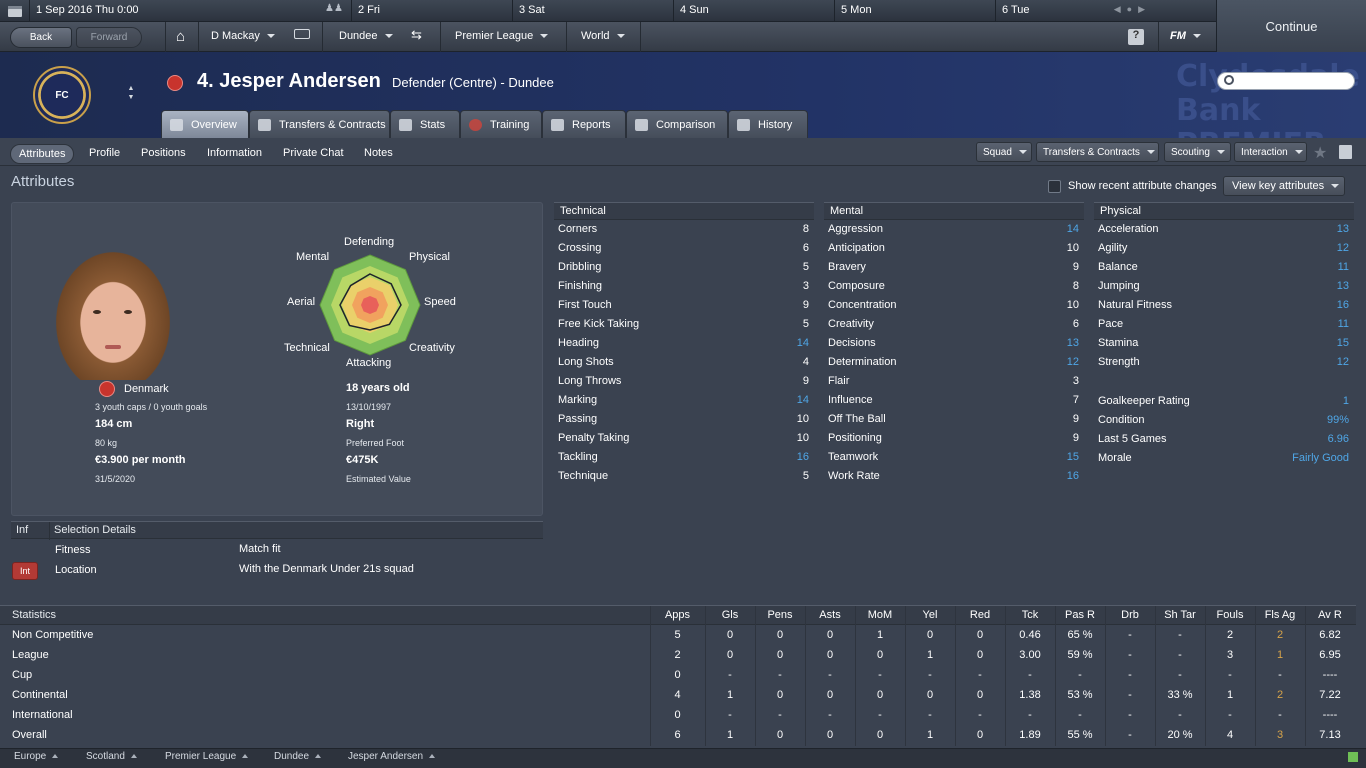 The image size is (1366, 768). Describe the element at coordinates (730, 615) in the screenshot. I see `stat-column-header: Gls` at that location.